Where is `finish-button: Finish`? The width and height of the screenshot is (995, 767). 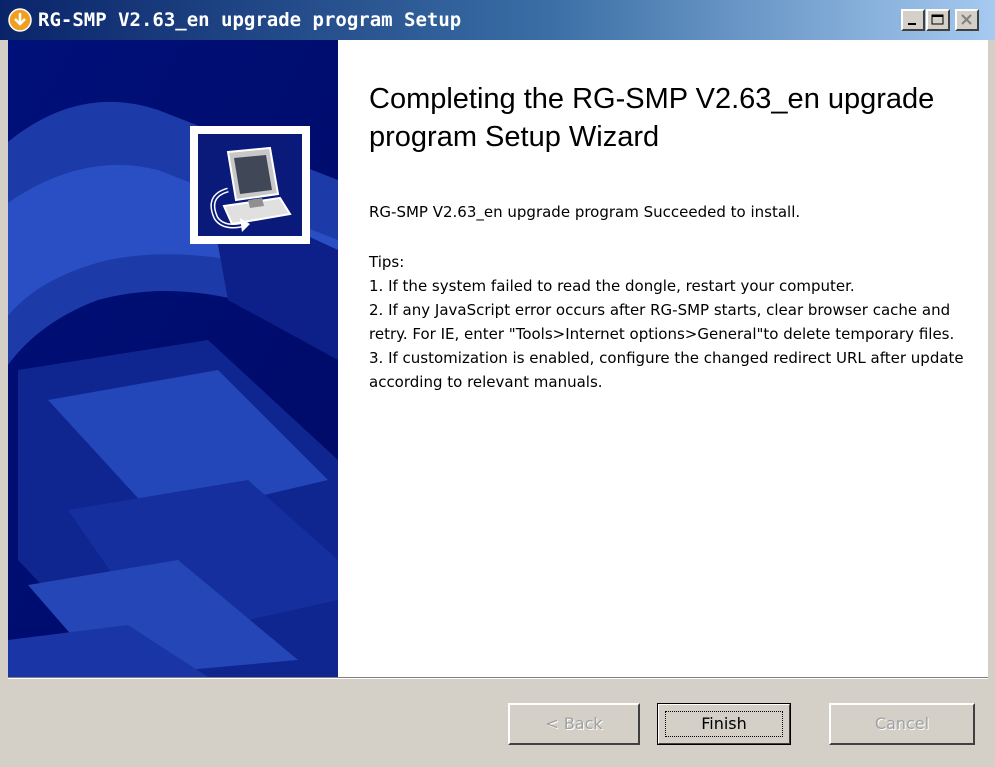
finish-button: Finish is located at coordinates (724, 724).